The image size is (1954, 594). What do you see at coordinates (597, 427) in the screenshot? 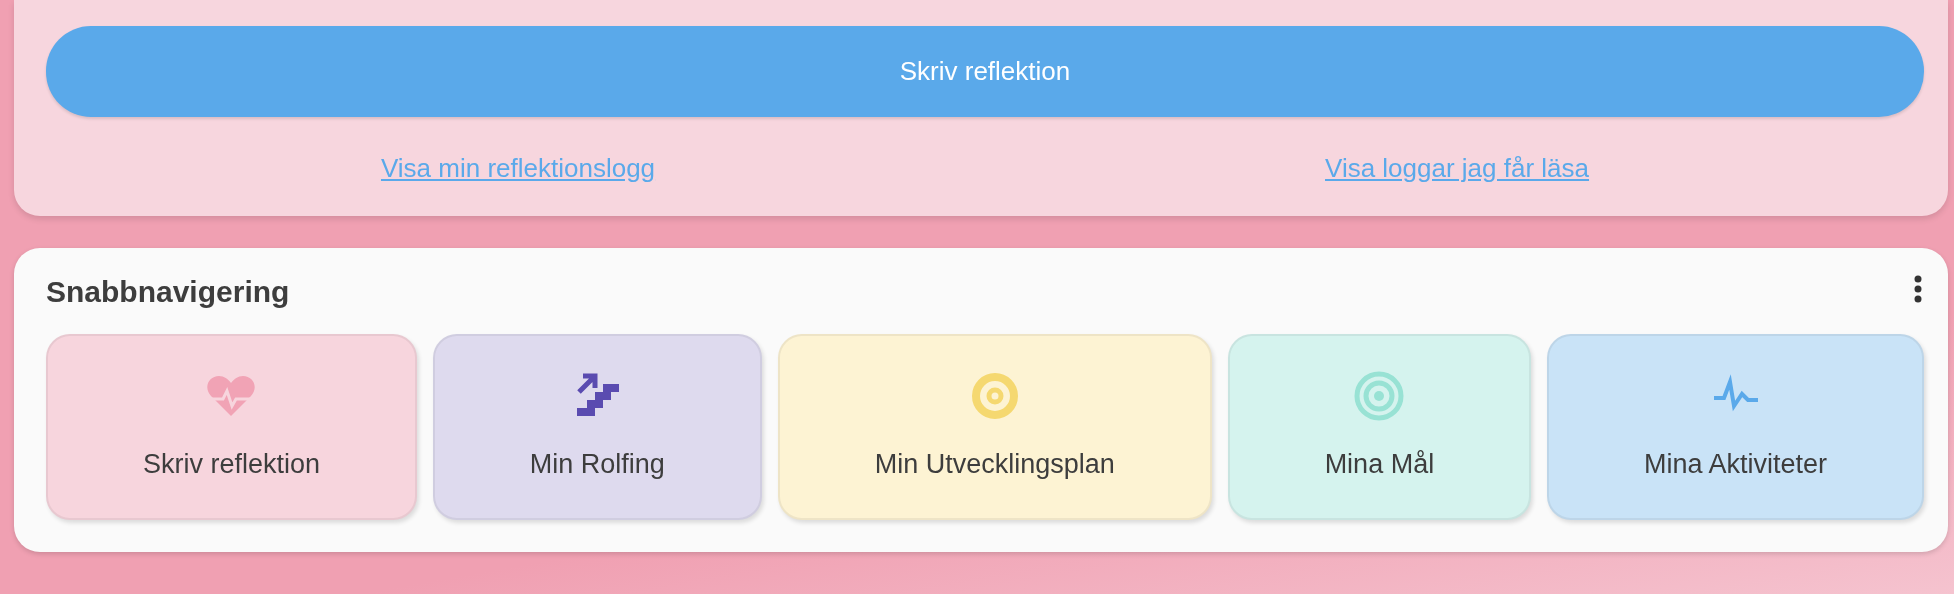
I see `quick-nav-tile: Min Rolfing` at bounding box center [597, 427].